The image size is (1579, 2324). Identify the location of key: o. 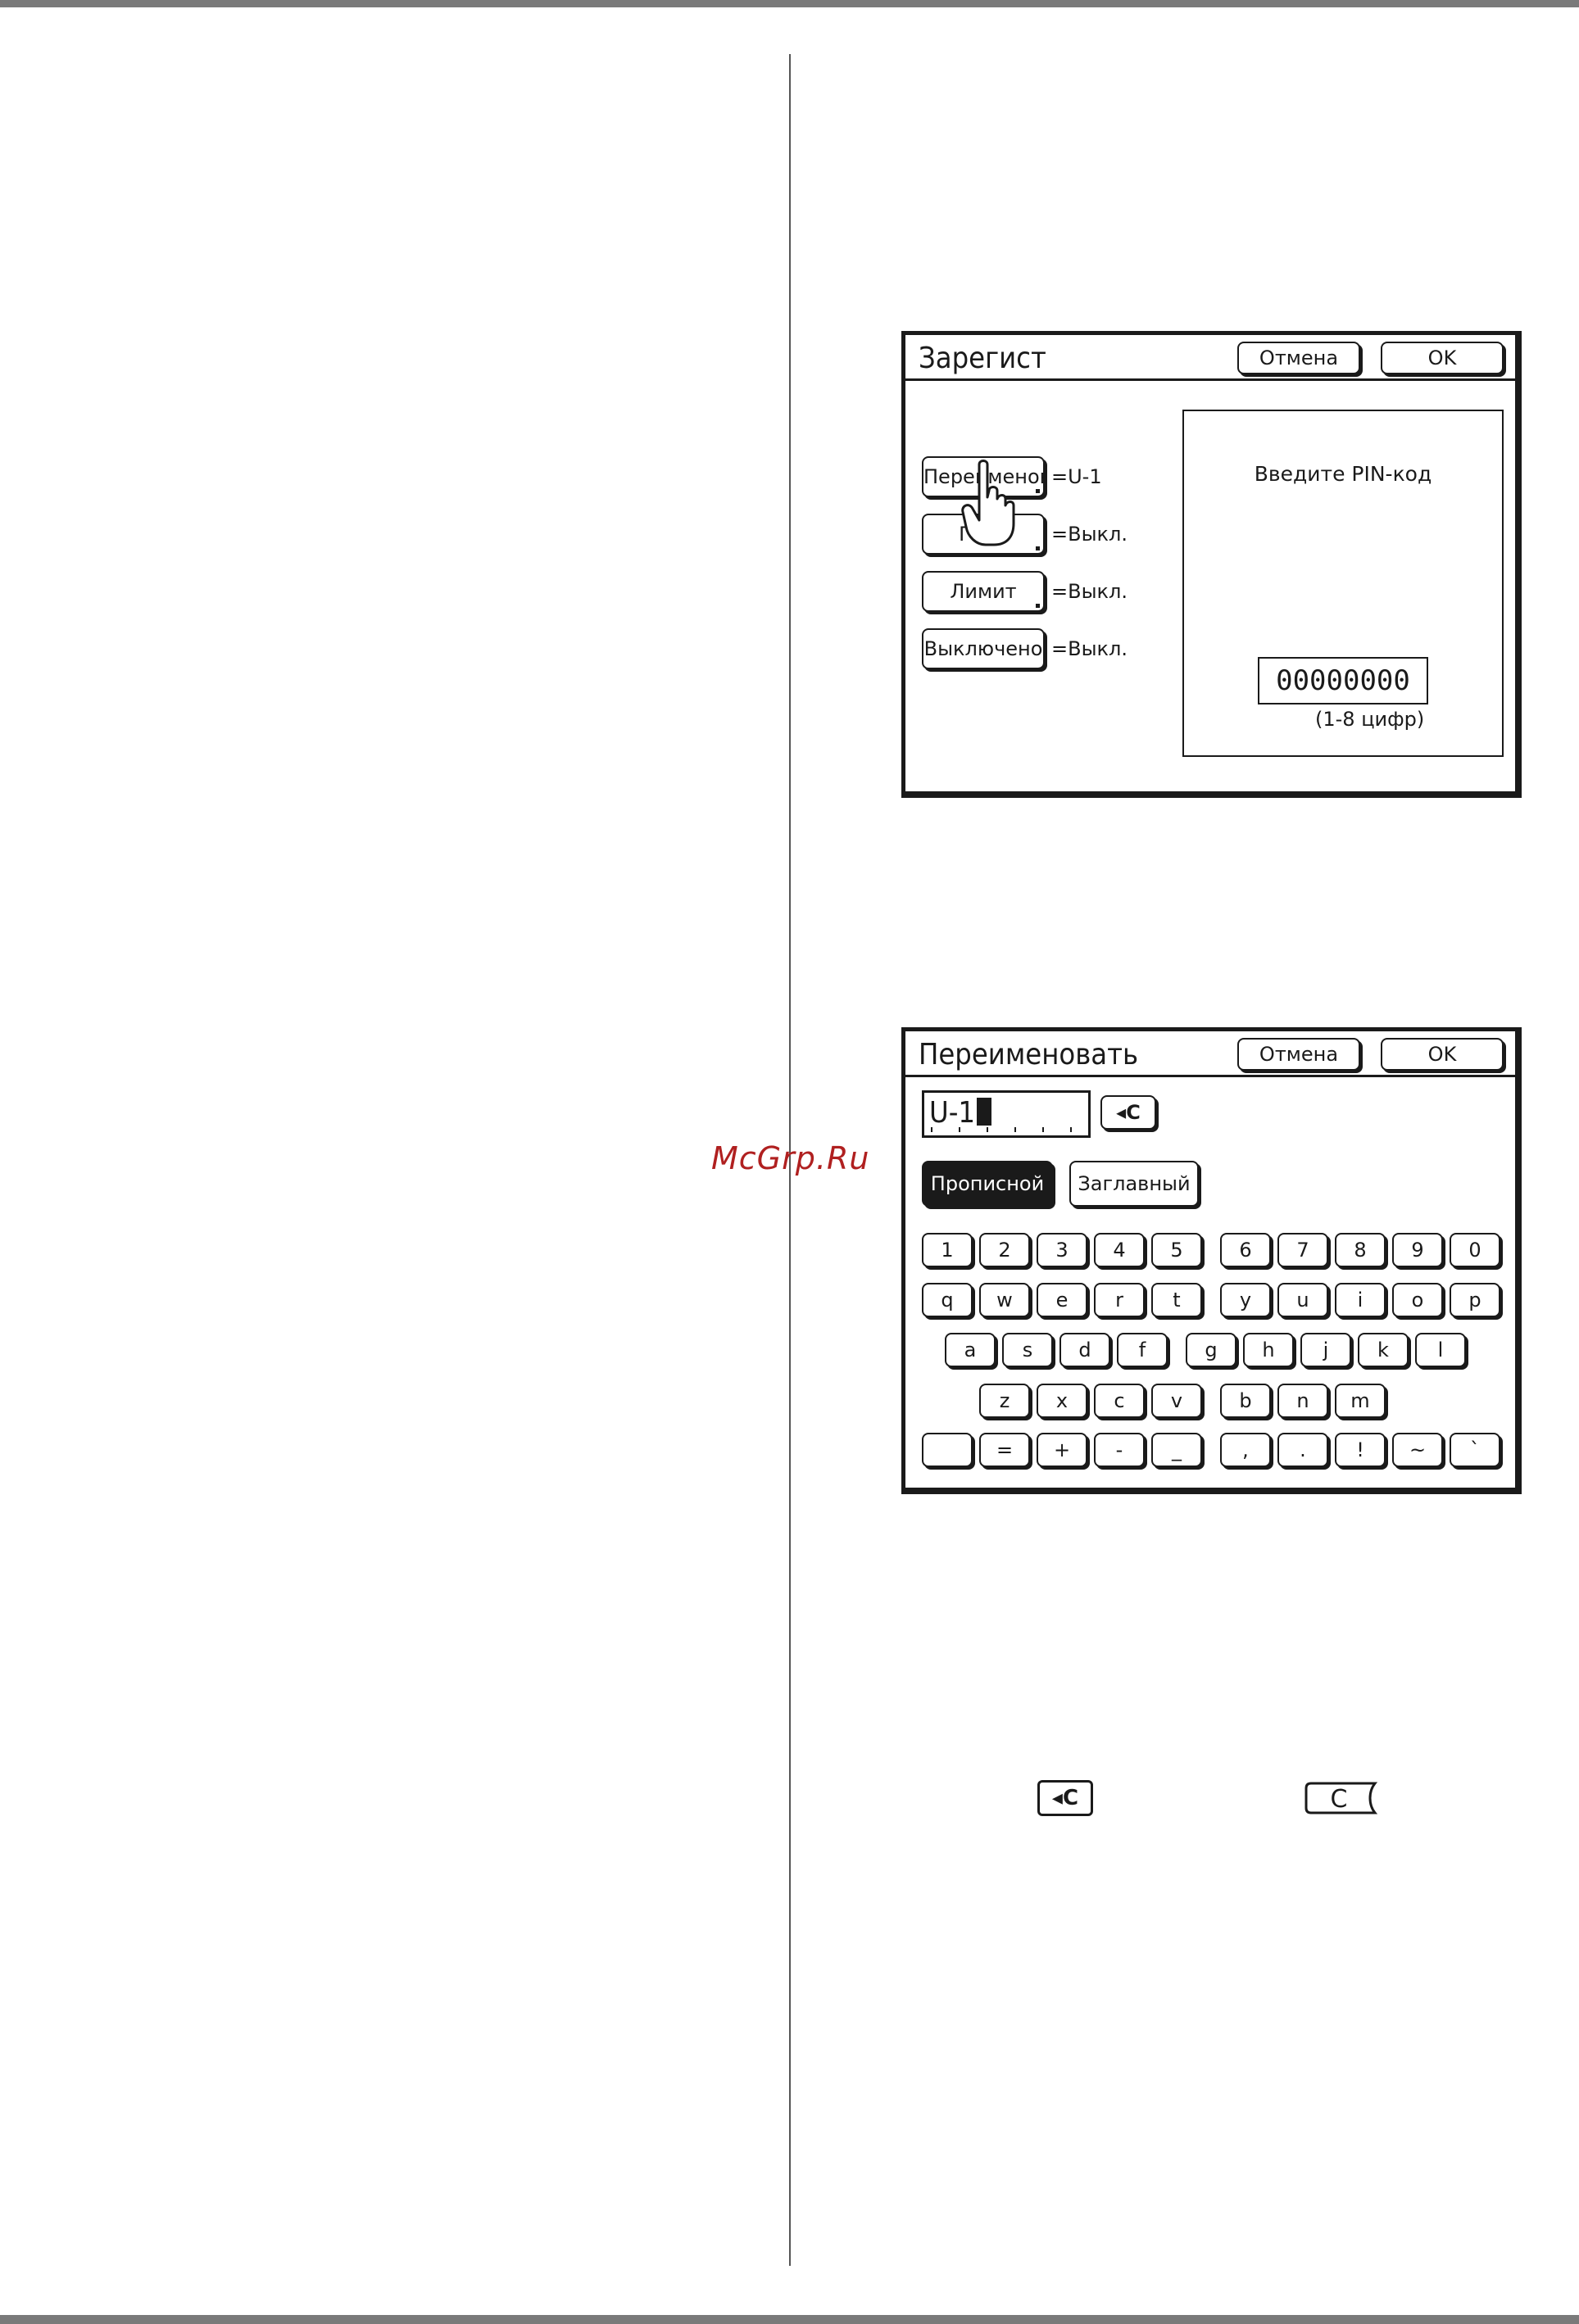
(1417, 1300).